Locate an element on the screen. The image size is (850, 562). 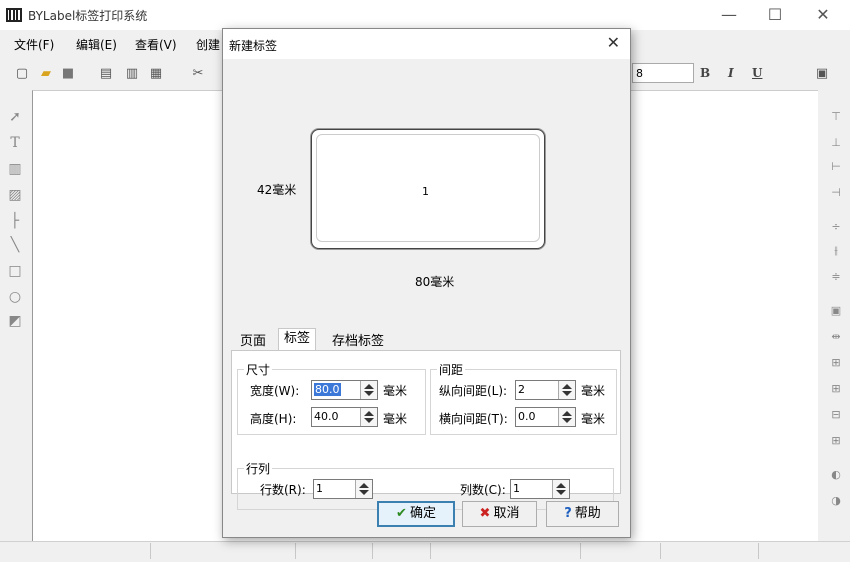
printer-icon: ▦ is located at coordinates (156, 74).